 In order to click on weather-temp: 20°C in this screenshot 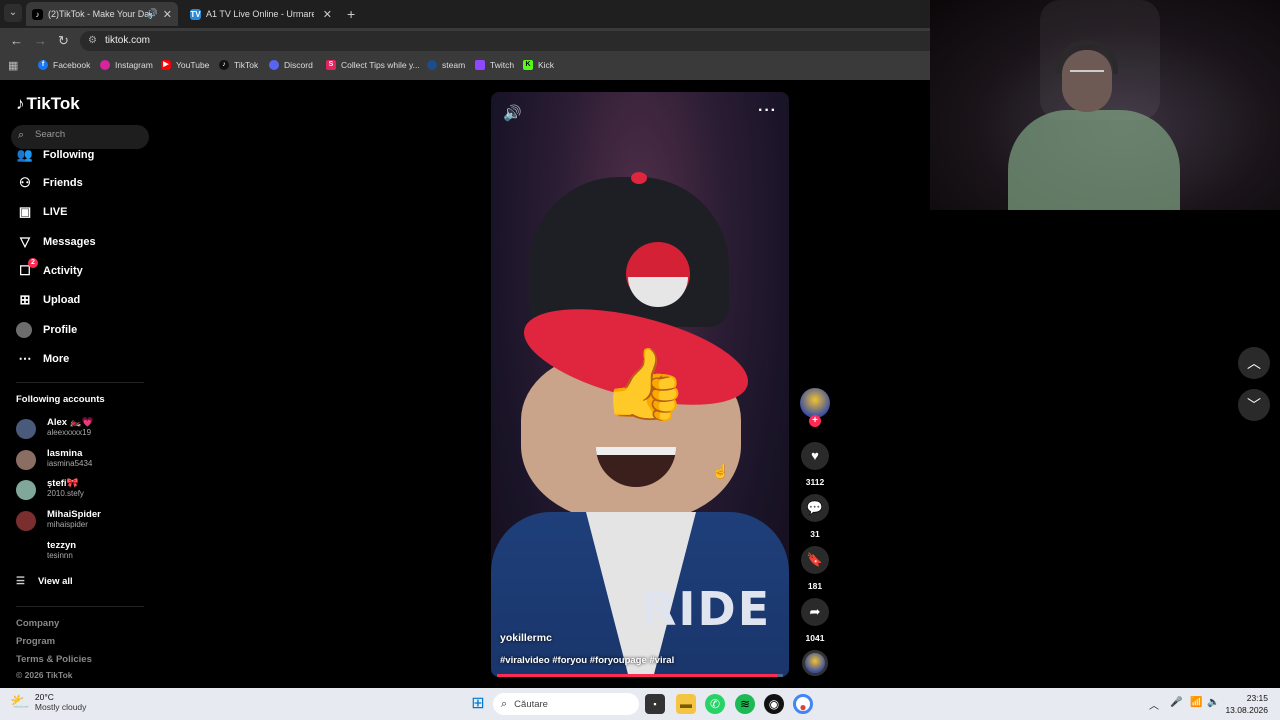, I will do `click(44, 697)`.